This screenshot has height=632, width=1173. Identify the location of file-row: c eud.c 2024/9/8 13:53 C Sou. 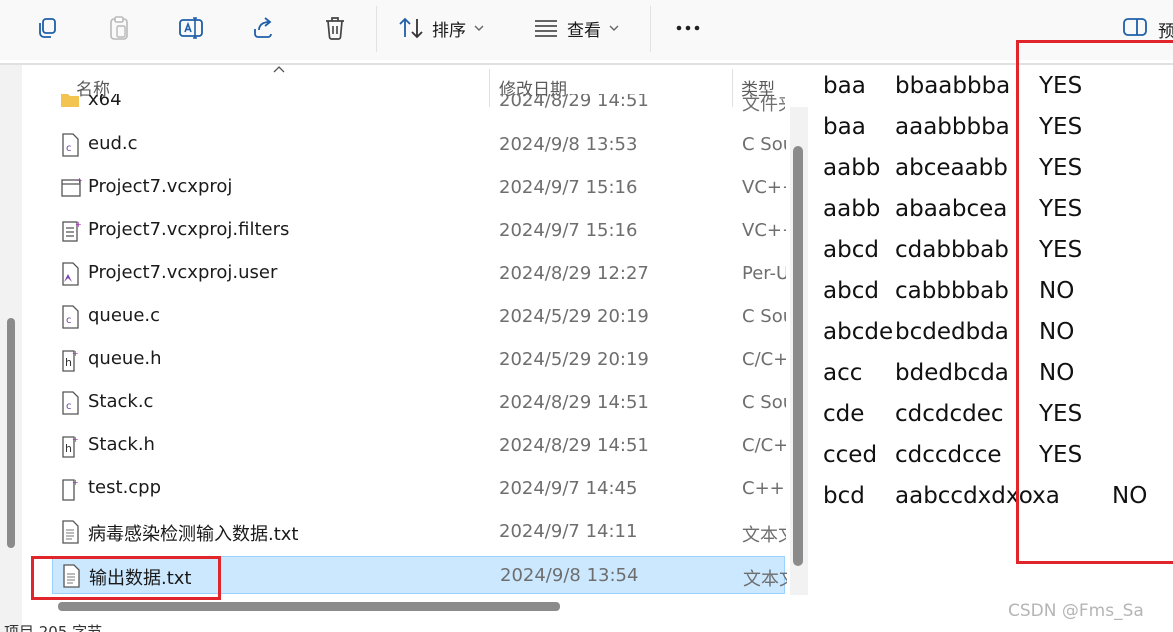
(419, 145).